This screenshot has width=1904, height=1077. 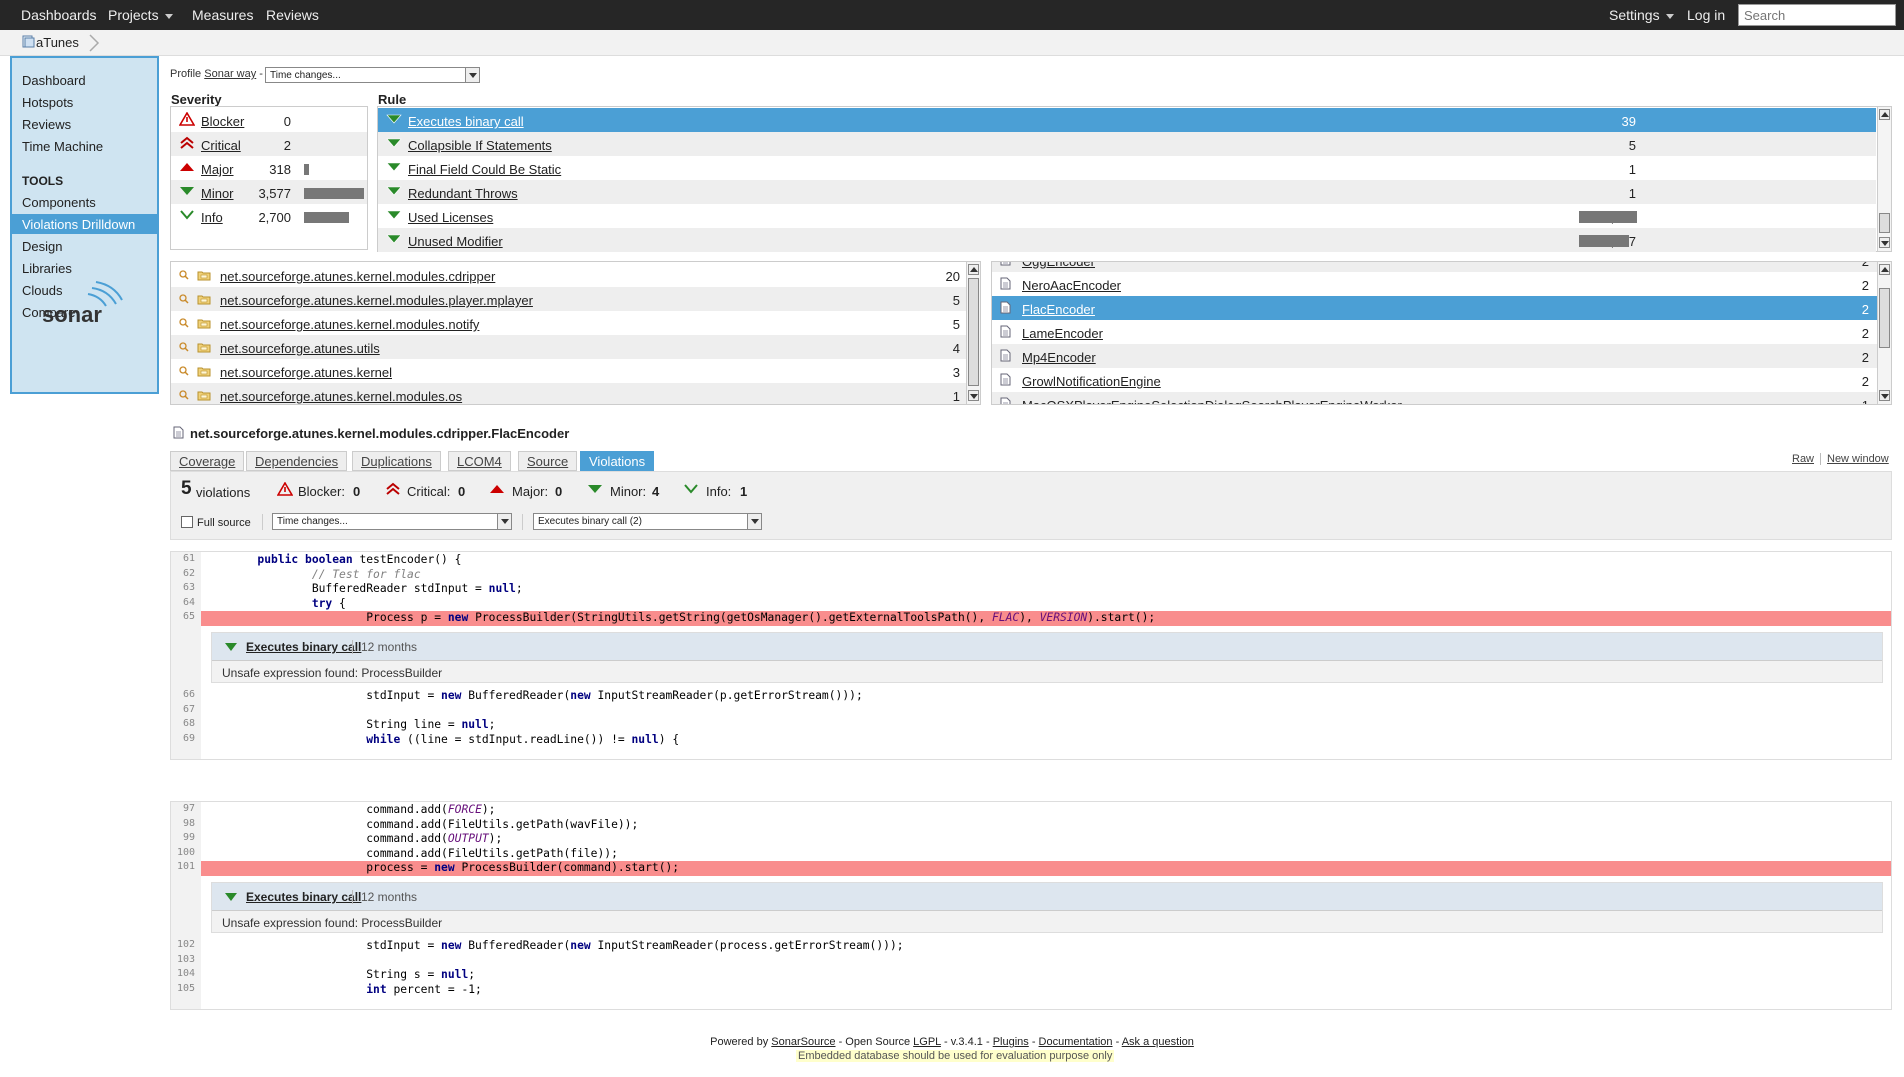 What do you see at coordinates (1058, 265) in the screenshot?
I see `file-label: OggEncoder` at bounding box center [1058, 265].